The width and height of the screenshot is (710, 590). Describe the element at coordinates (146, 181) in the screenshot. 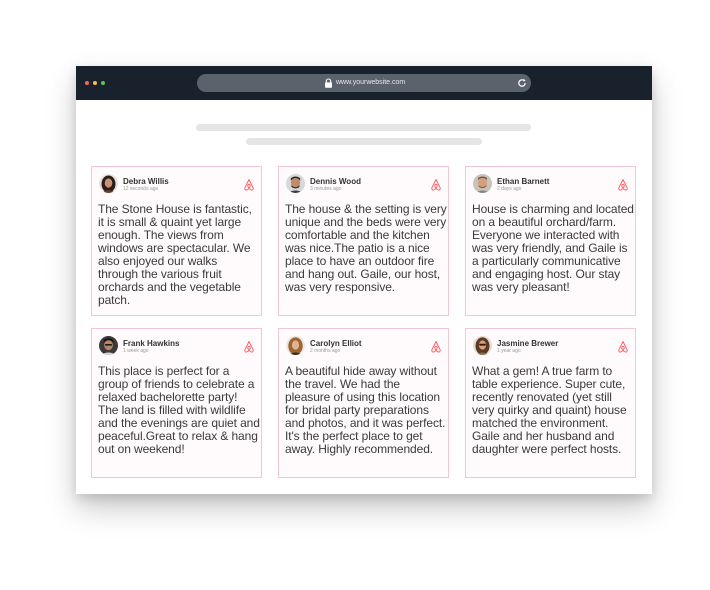

I see `reviewer-name: Debra Willis` at that location.